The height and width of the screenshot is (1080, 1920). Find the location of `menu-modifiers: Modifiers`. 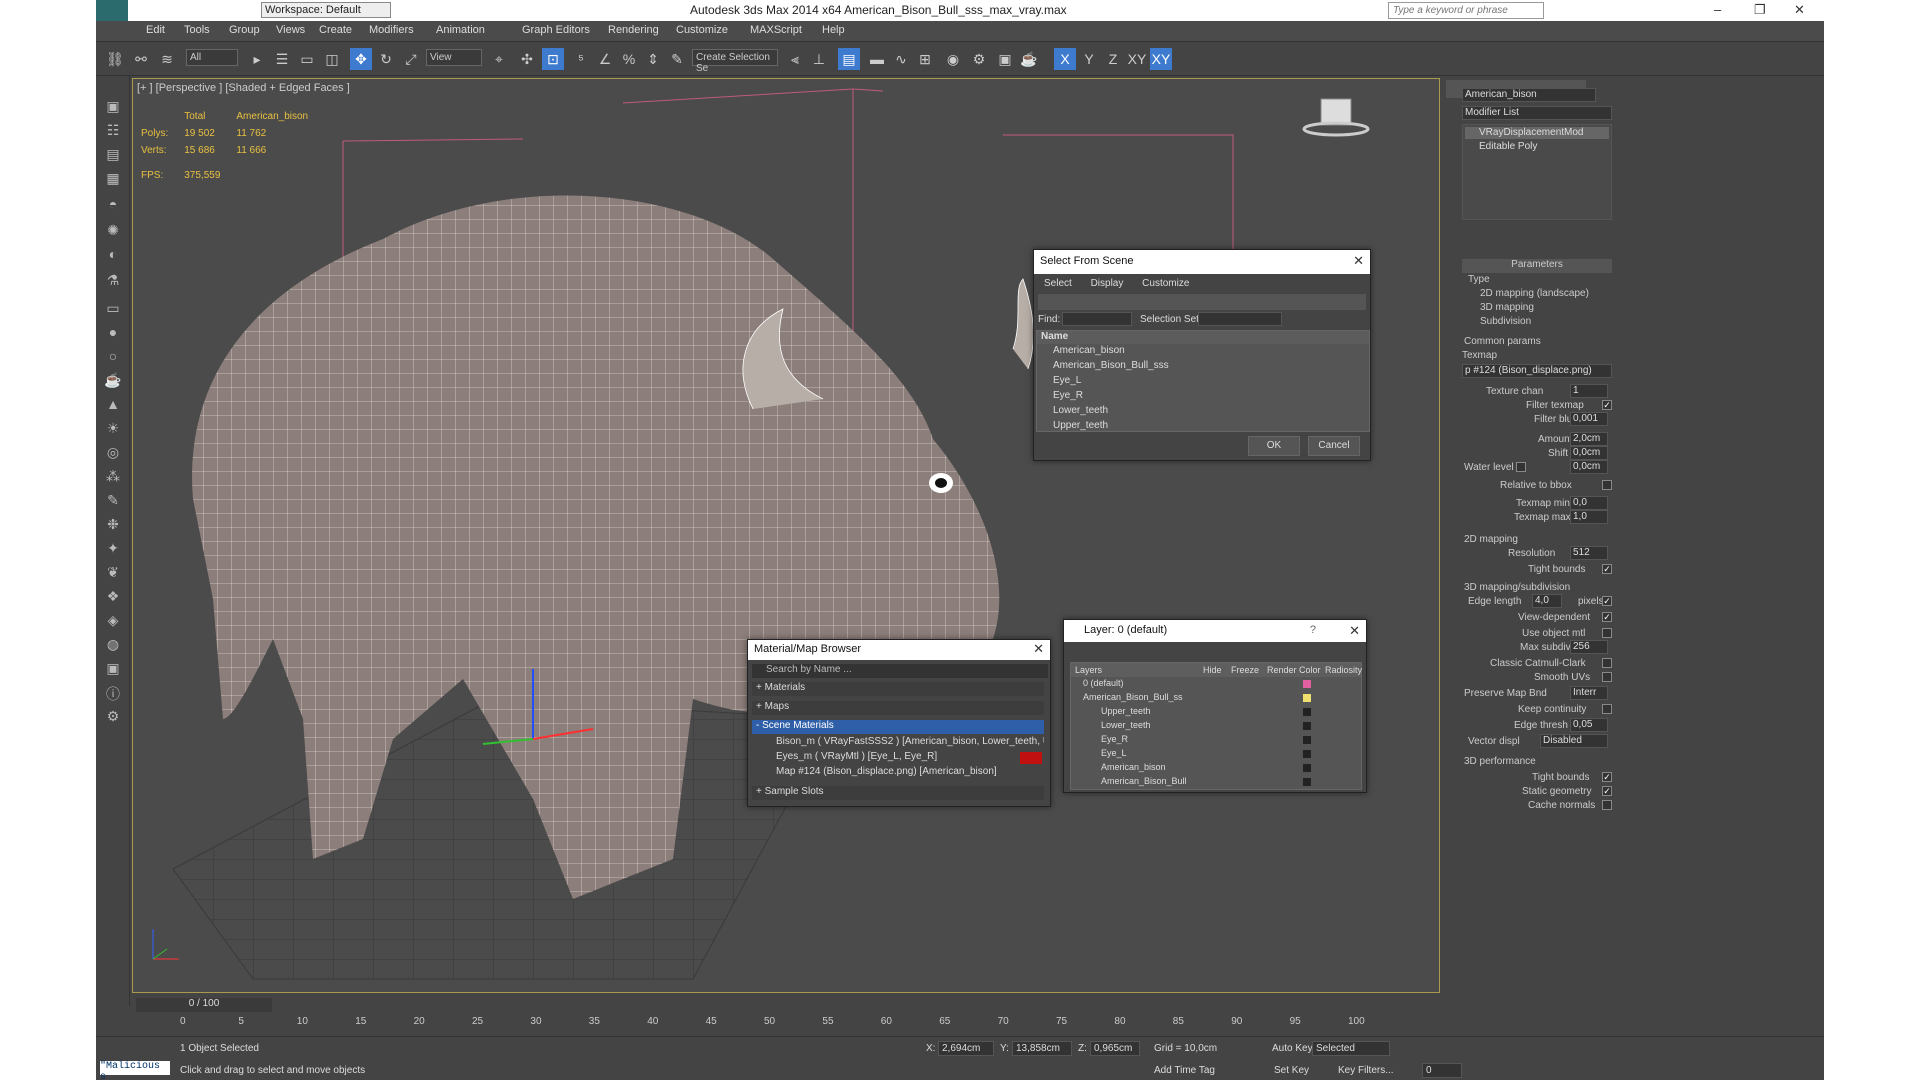

menu-modifiers: Modifiers is located at coordinates (391, 30).